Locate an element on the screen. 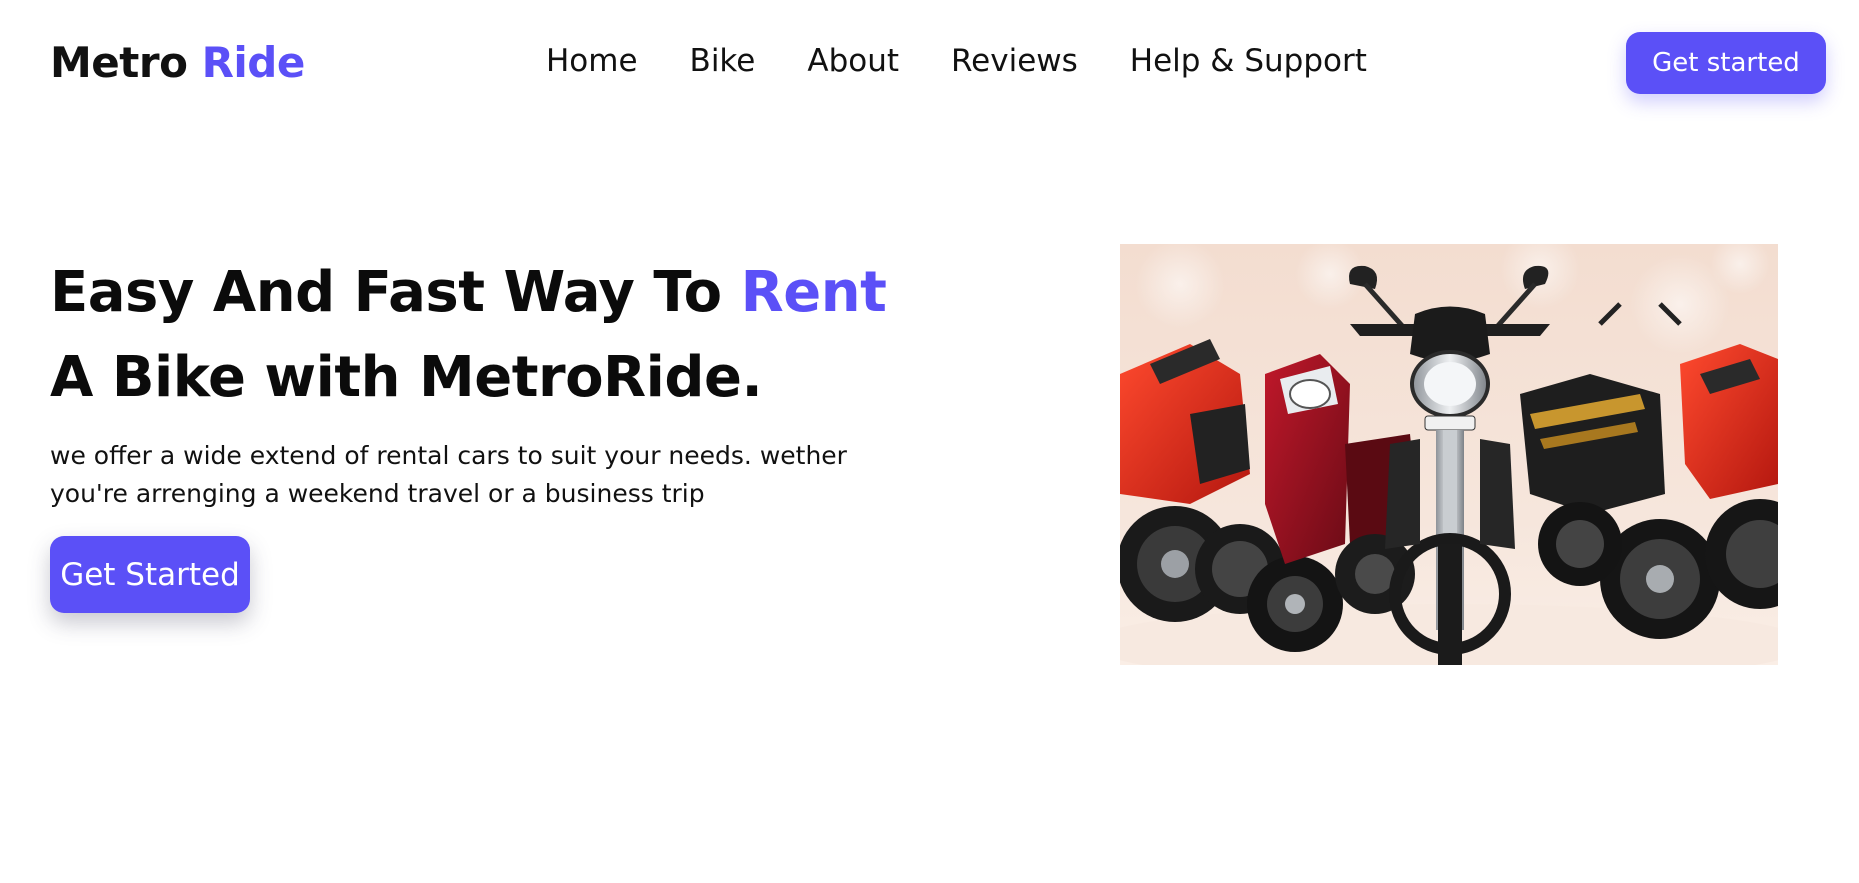 This screenshot has height=883, width=1859. header-get-started-button: Get started is located at coordinates (1726, 63).